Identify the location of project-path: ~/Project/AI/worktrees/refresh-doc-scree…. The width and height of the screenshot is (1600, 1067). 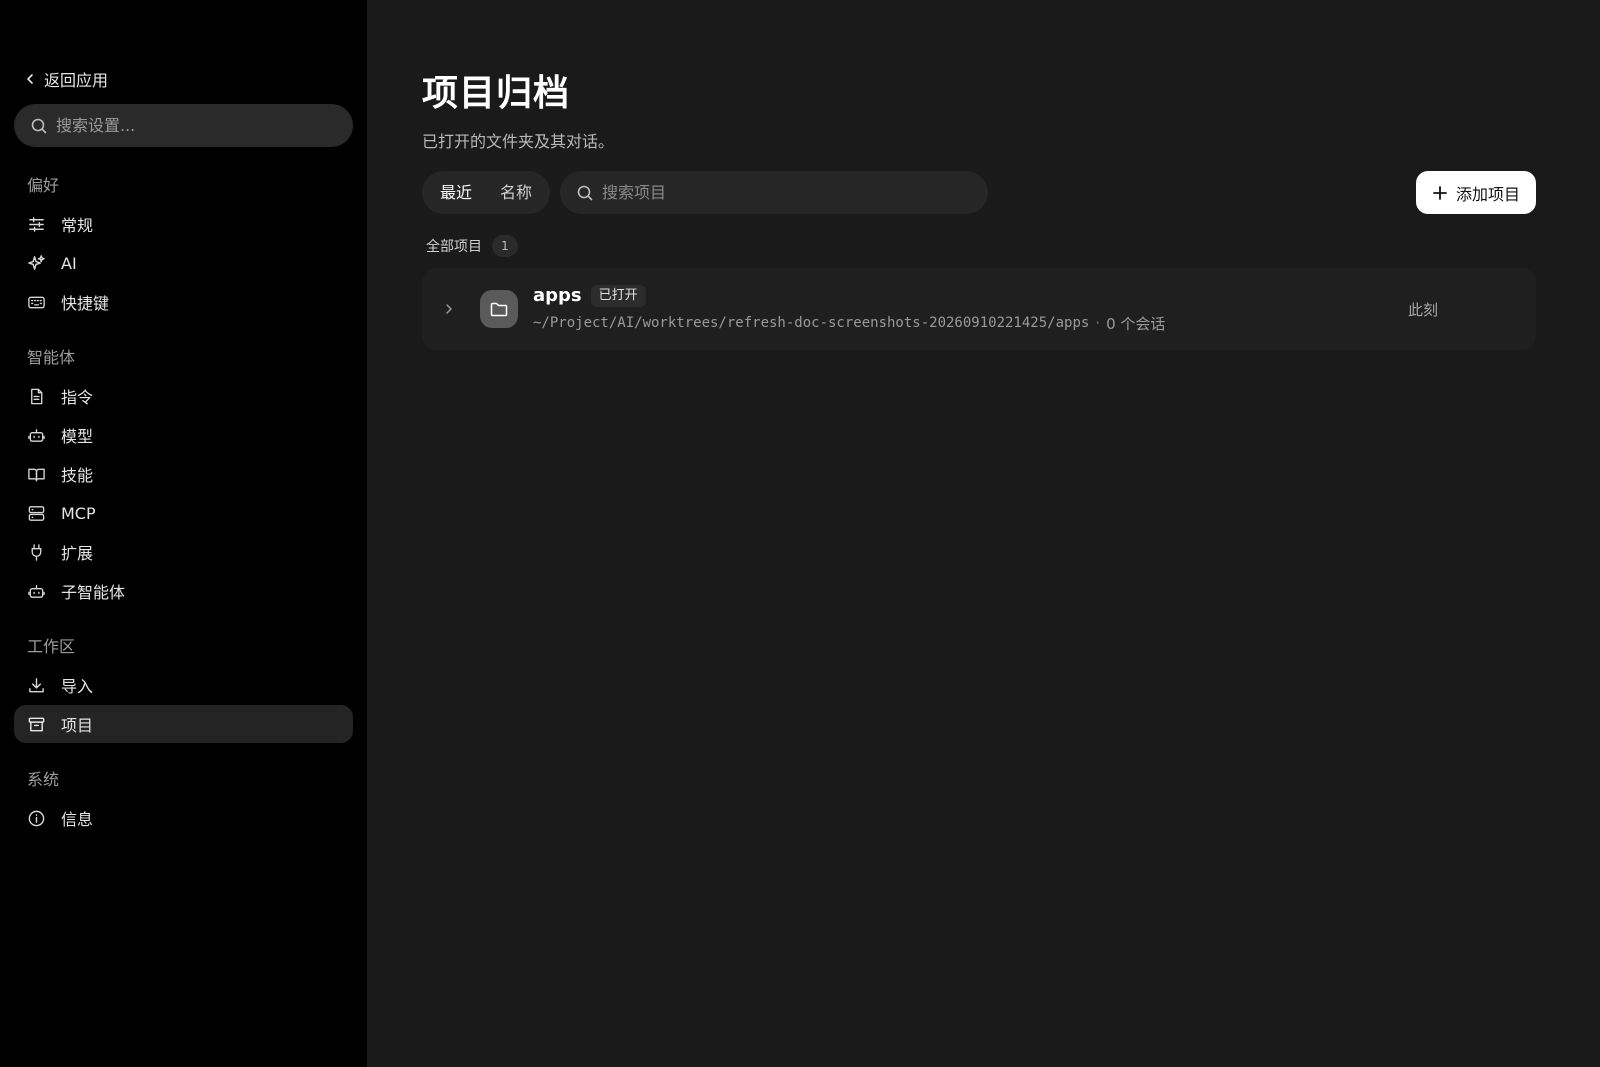
(811, 323).